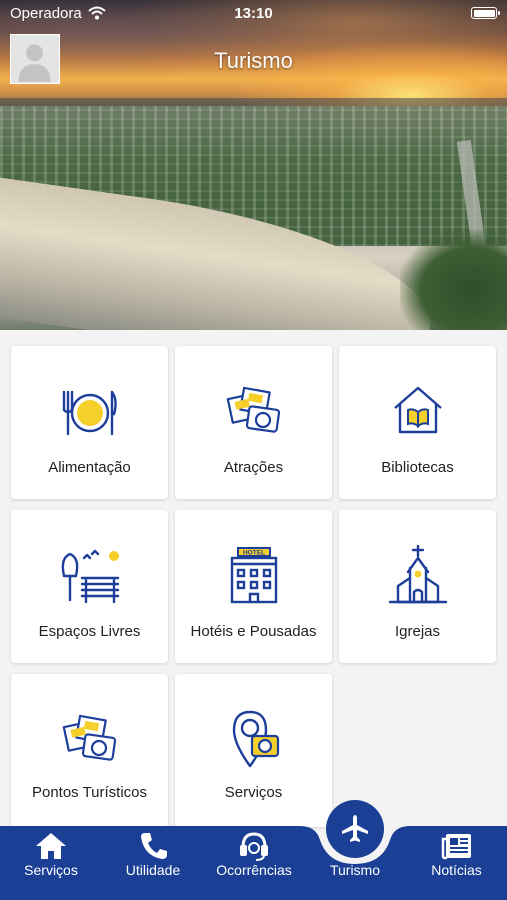 The height and width of the screenshot is (900, 507). I want to click on category-card-atracoes: Atrações, so click(253, 422).